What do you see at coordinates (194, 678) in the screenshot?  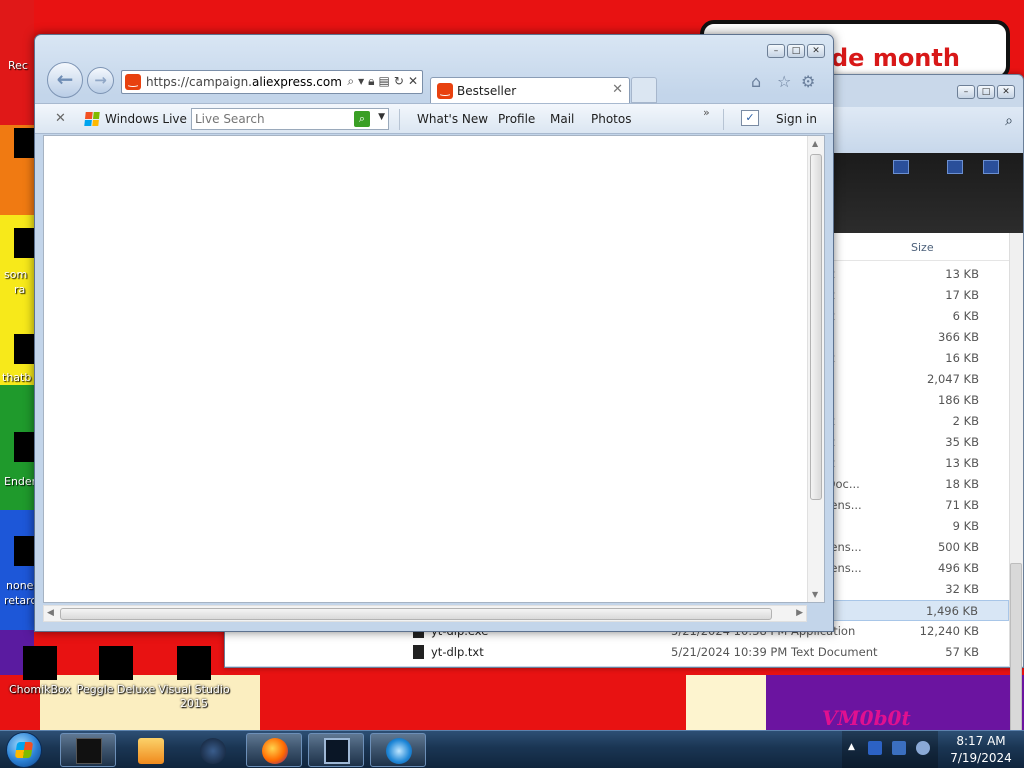 I see `desktop-icon-visual-studio: Visual Studio 2015` at bounding box center [194, 678].